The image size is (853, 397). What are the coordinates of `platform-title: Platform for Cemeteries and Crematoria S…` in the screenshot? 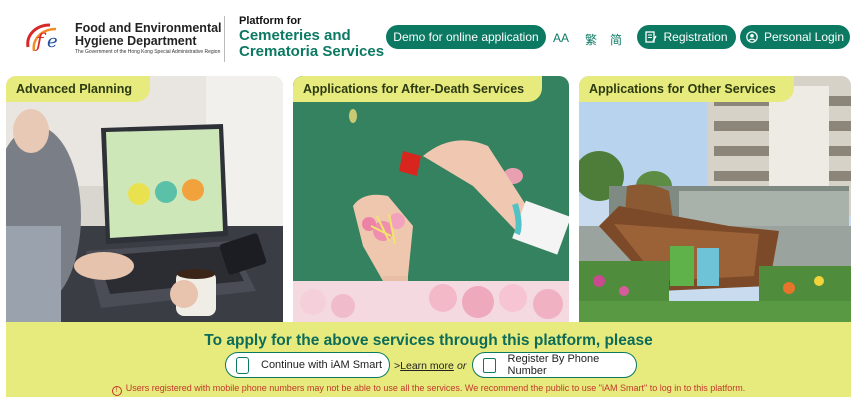 It's located at (311, 37).